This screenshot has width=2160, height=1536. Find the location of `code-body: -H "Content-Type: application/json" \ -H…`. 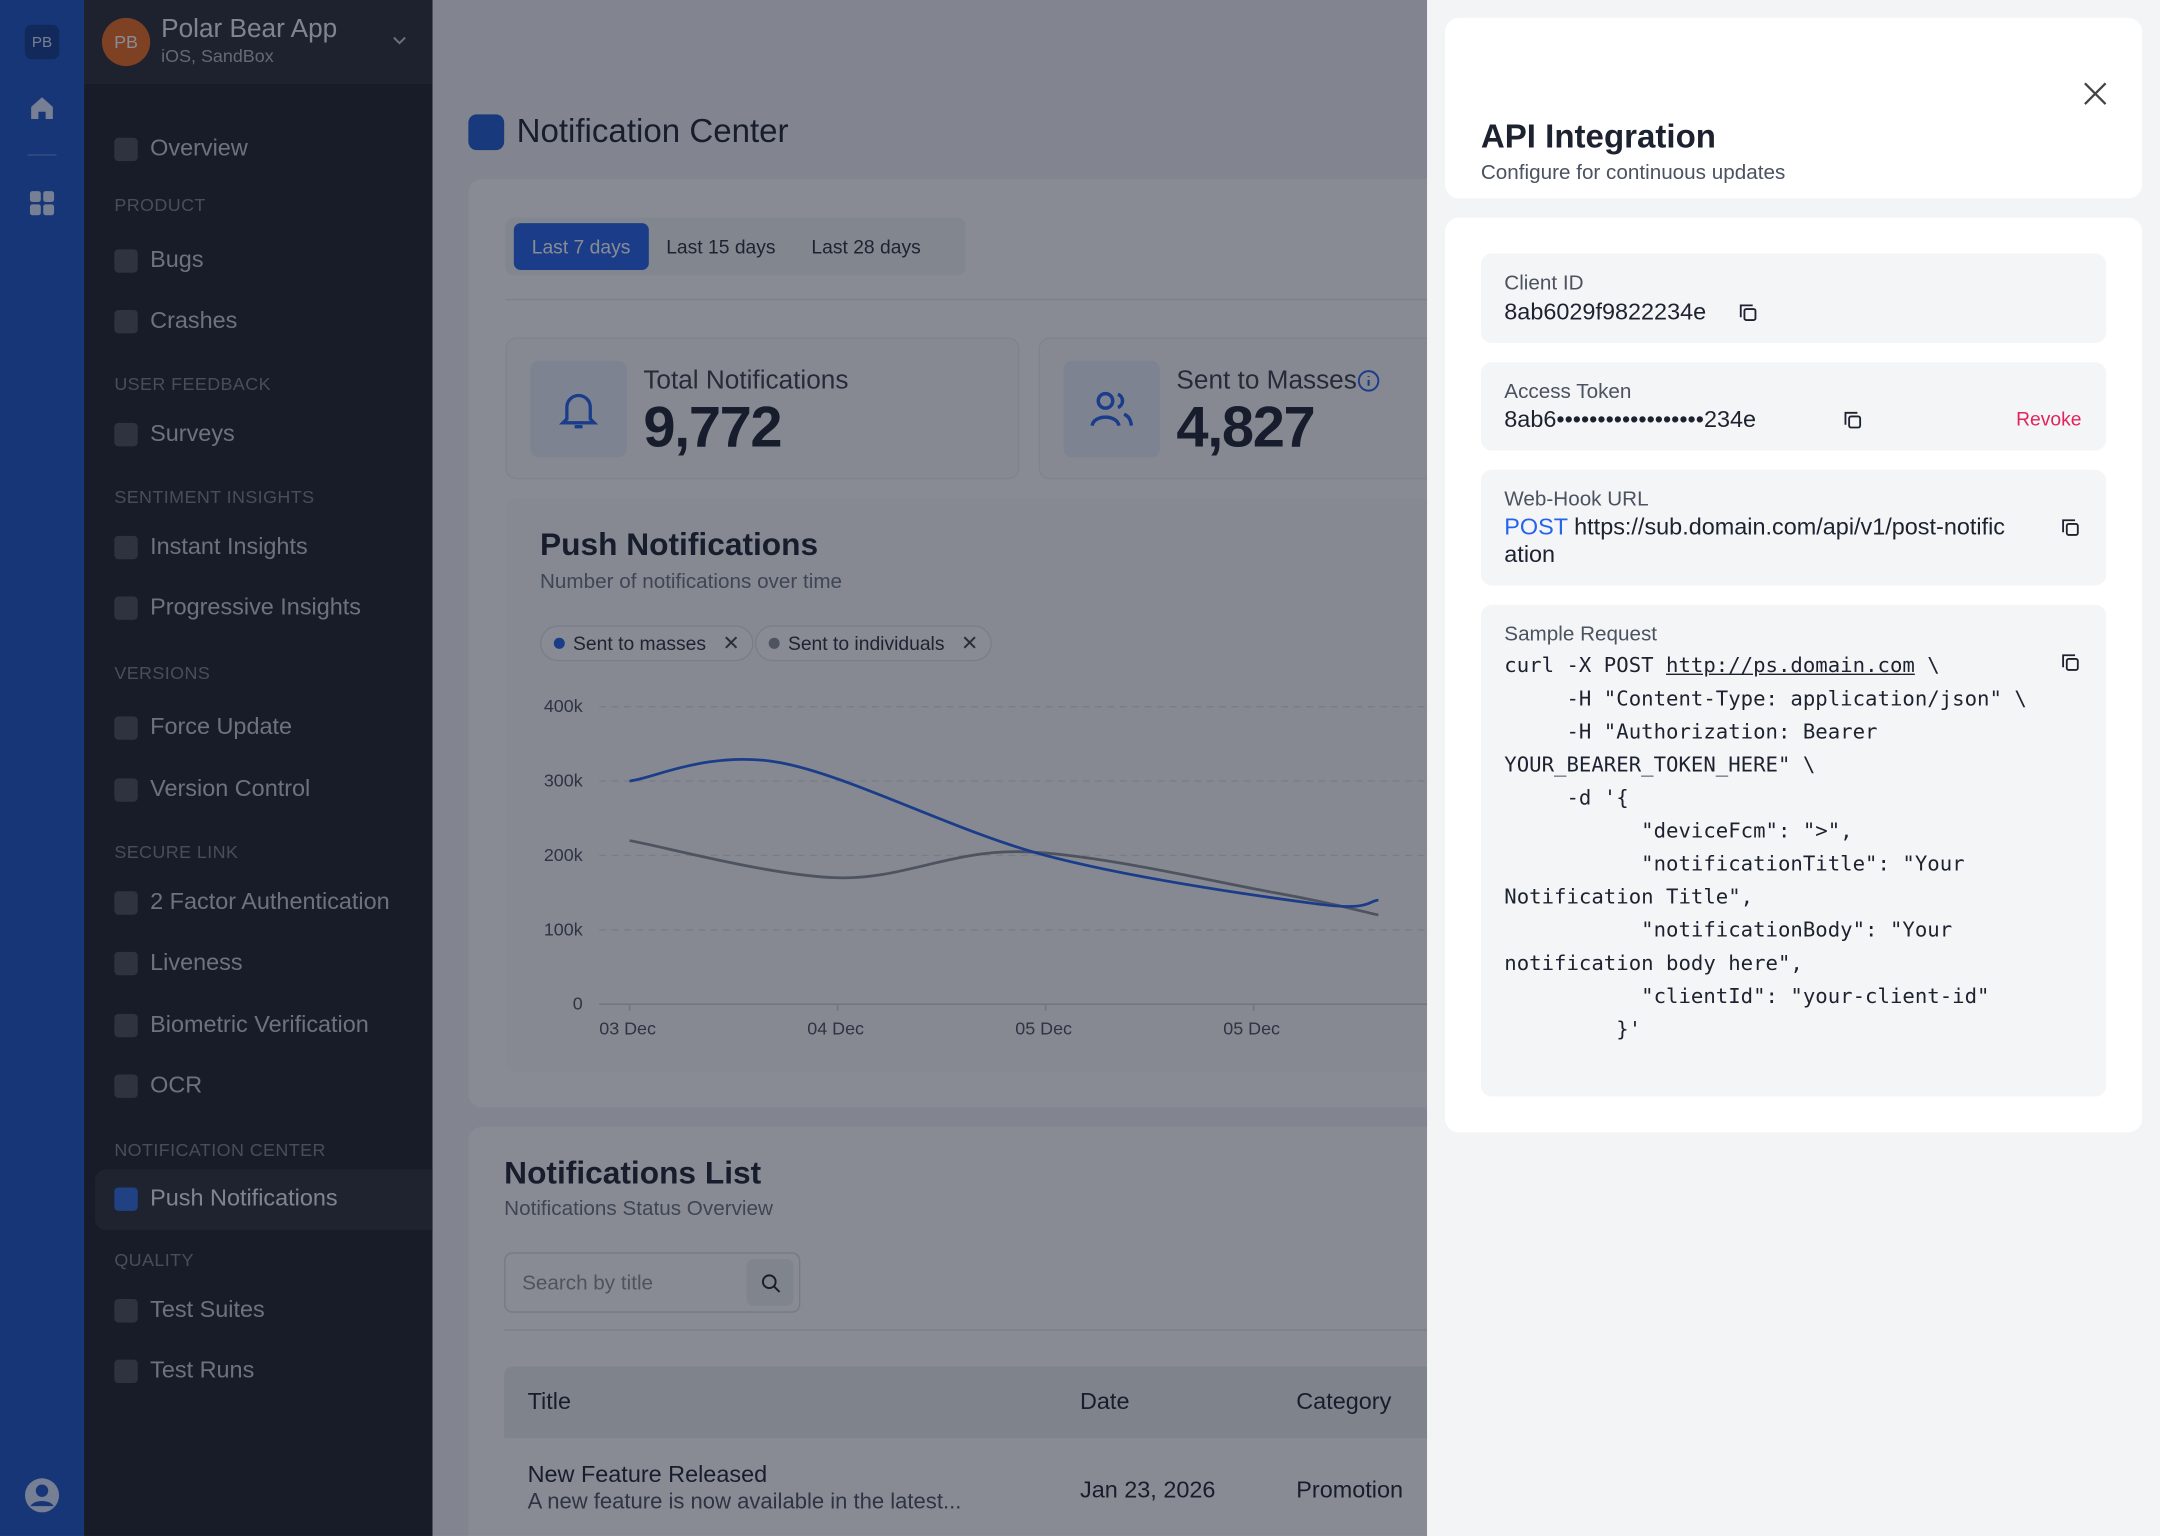

code-body: -H "Content-Type: application/json" \ -H… is located at coordinates (1765, 864).